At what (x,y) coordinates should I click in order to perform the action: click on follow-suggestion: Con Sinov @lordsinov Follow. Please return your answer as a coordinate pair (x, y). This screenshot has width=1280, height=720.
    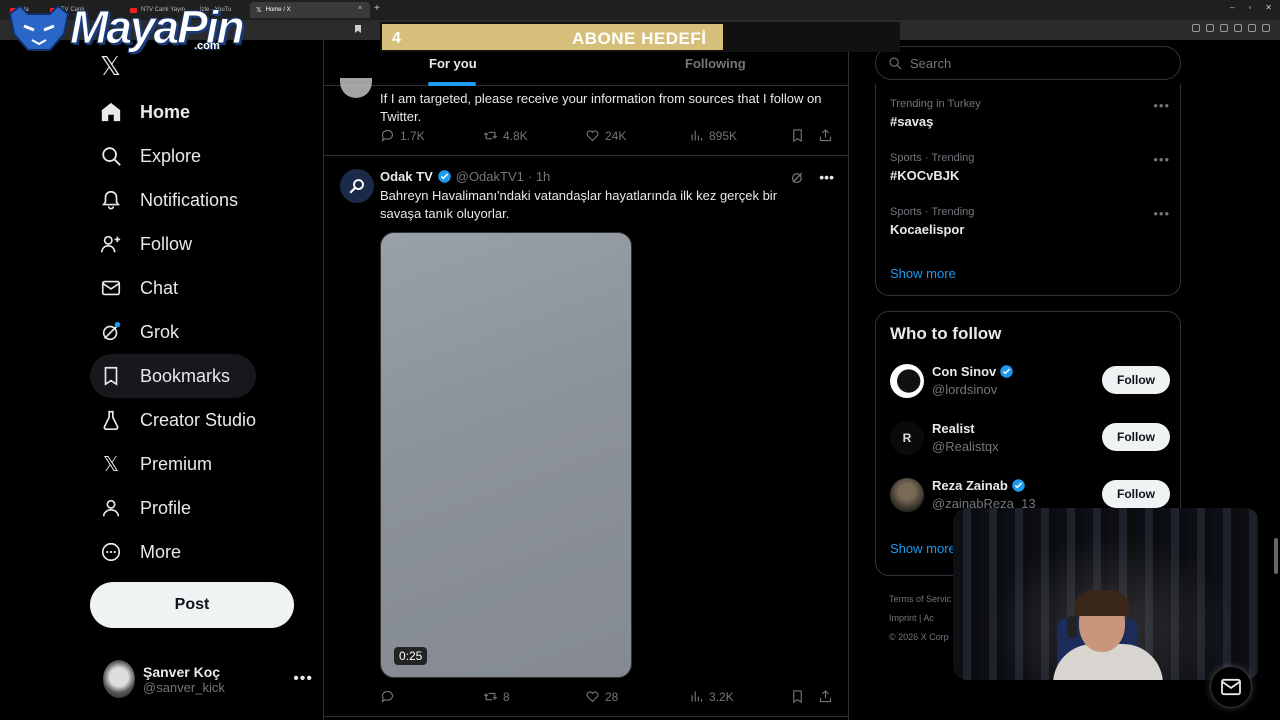
    Looking at the image, I should click on (1030, 384).